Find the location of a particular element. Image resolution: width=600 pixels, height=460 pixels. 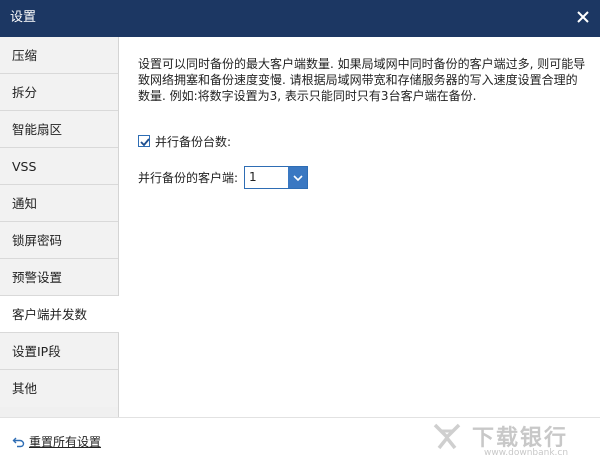

watermark: 下载银行 www.downbank.cn is located at coordinates (512, 439).